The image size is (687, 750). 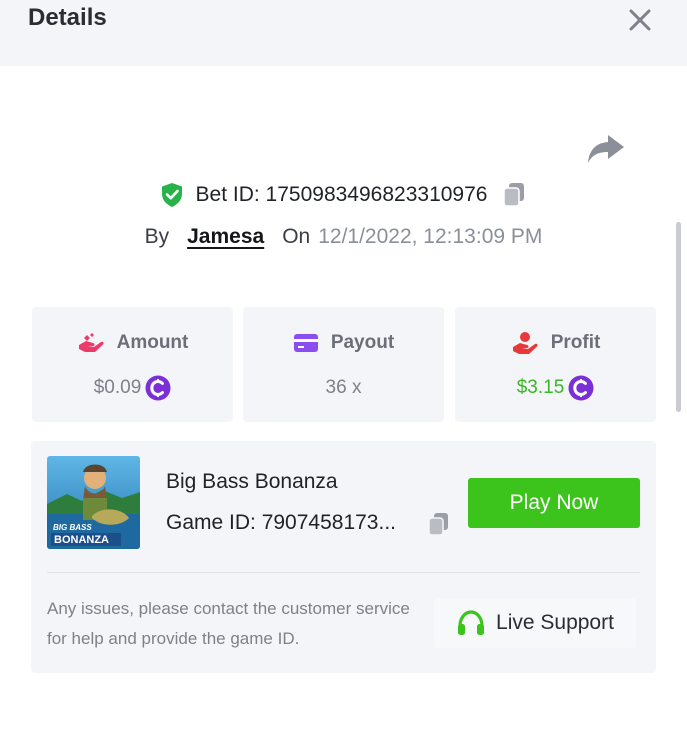 I want to click on game-thumbnail-image: BIG BASS BONANZA, so click(x=93, y=502).